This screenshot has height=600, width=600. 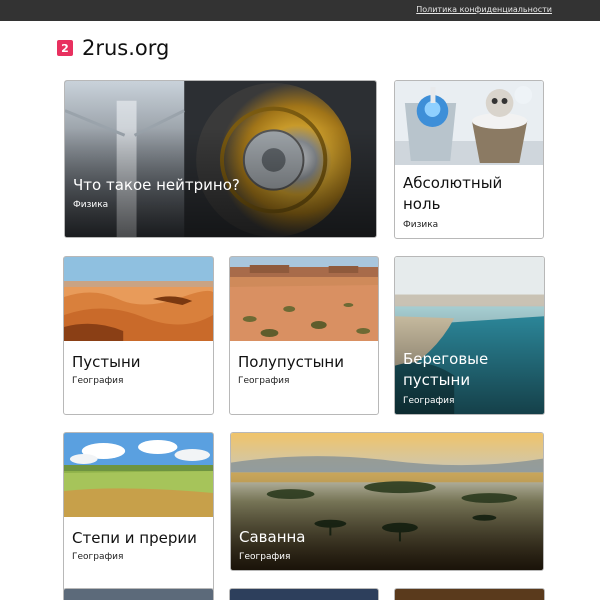 What do you see at coordinates (65, 48) in the screenshot?
I see `site-logo-icon: 2` at bounding box center [65, 48].